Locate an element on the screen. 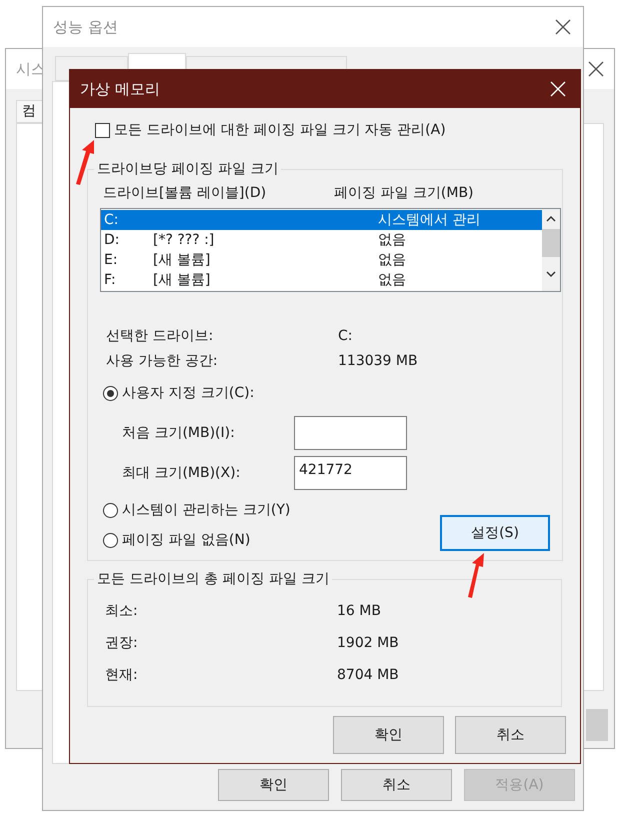 The width and height of the screenshot is (624, 815). info-value: C: is located at coordinates (345, 336).